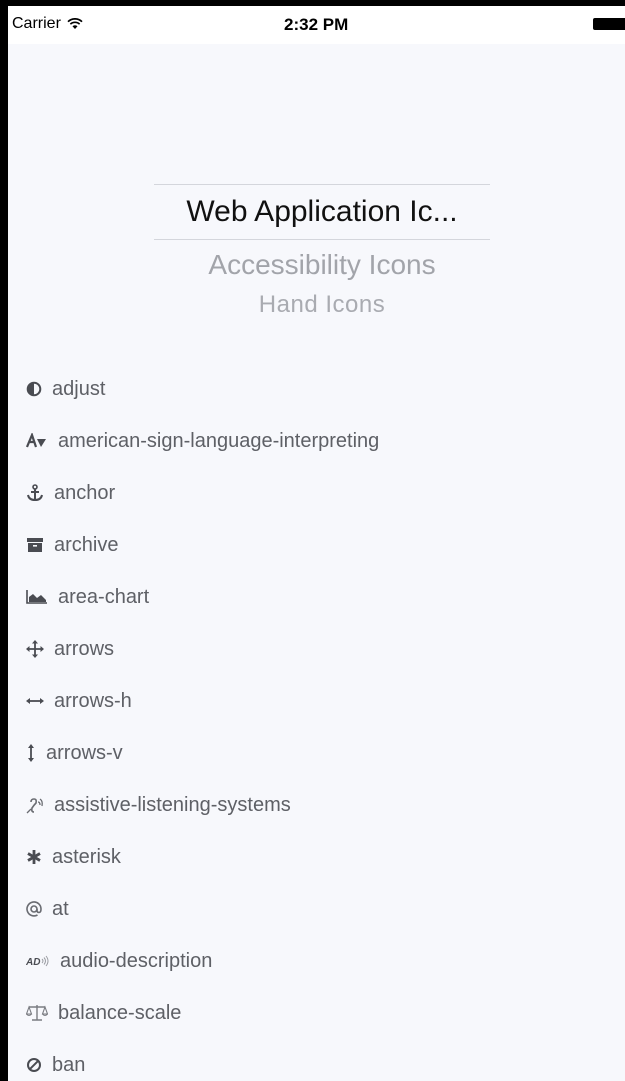 This screenshot has width=625, height=1081. Describe the element at coordinates (69, 1064) in the screenshot. I see `icon-label: ban` at that location.